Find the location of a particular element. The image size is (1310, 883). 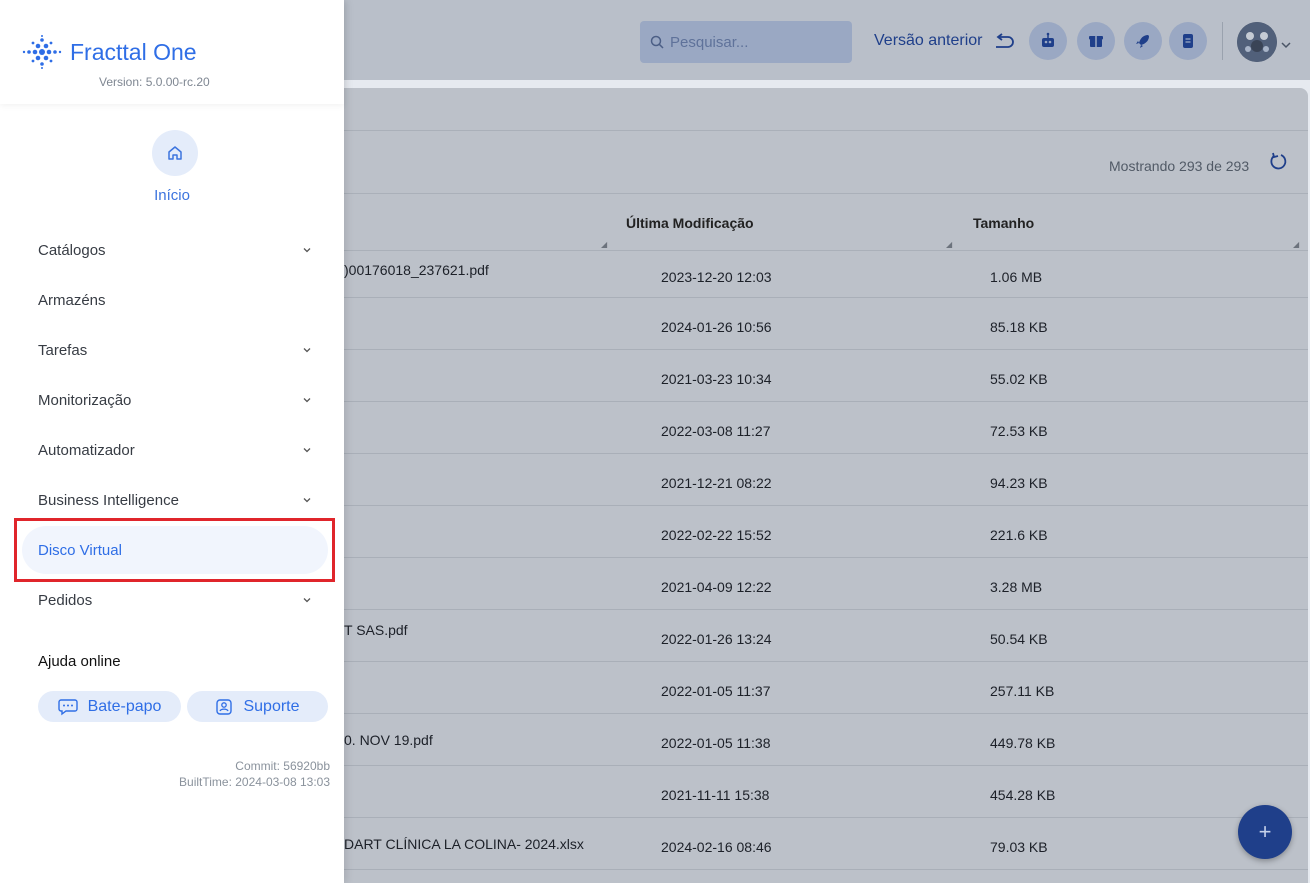

support-button: Suporte is located at coordinates (257, 706).